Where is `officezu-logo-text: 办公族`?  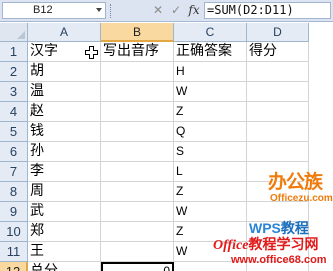
officezu-logo-text: 办公族 is located at coordinates (295, 182).